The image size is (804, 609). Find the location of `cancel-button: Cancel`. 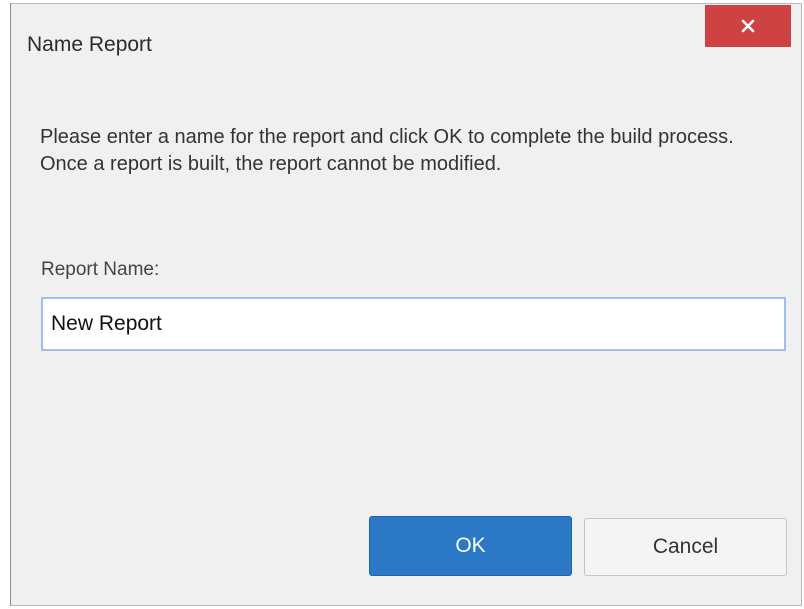

cancel-button: Cancel is located at coordinates (685, 547).